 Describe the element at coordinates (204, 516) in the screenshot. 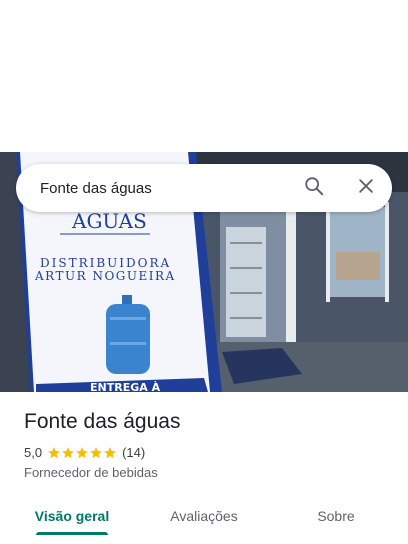

I see `tab-reviews: Avaliações` at that location.